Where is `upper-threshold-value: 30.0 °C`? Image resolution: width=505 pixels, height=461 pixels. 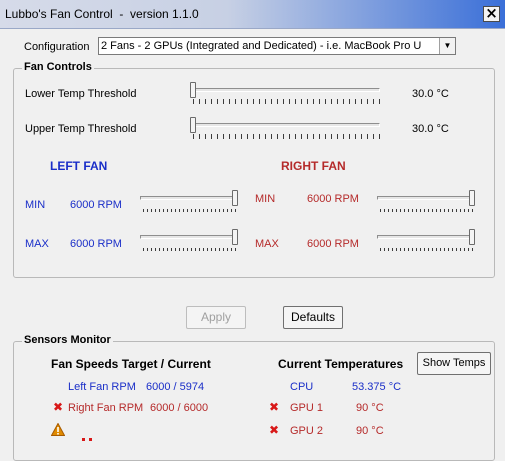 upper-threshold-value: 30.0 °C is located at coordinates (430, 129).